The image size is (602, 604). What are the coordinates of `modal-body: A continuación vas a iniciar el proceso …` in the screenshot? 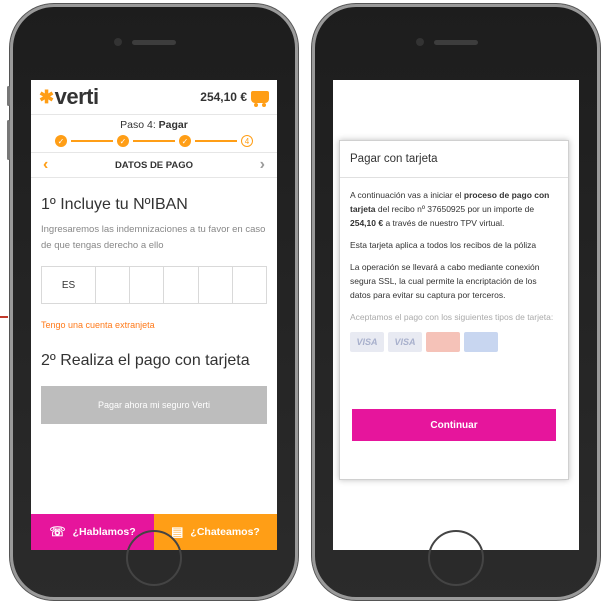 It's located at (454, 270).